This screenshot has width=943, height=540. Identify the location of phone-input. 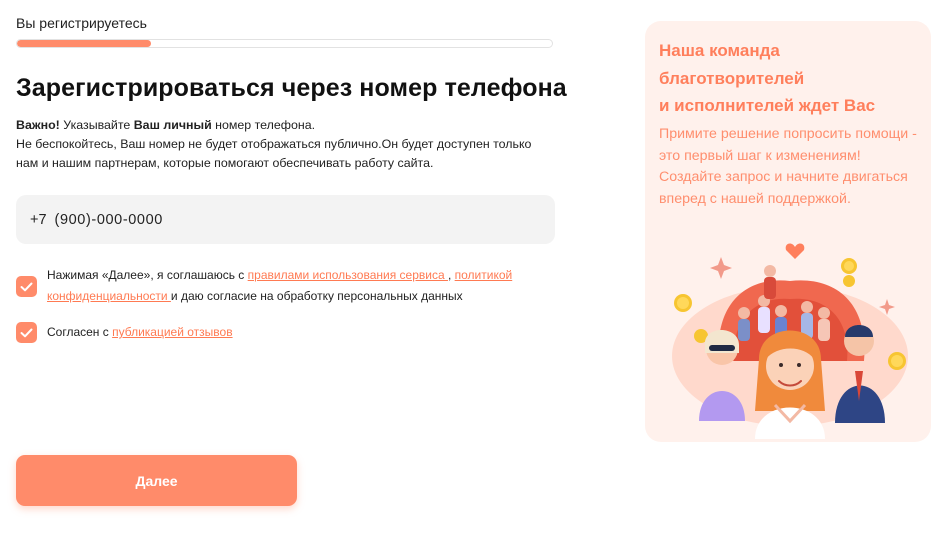
(204, 219).